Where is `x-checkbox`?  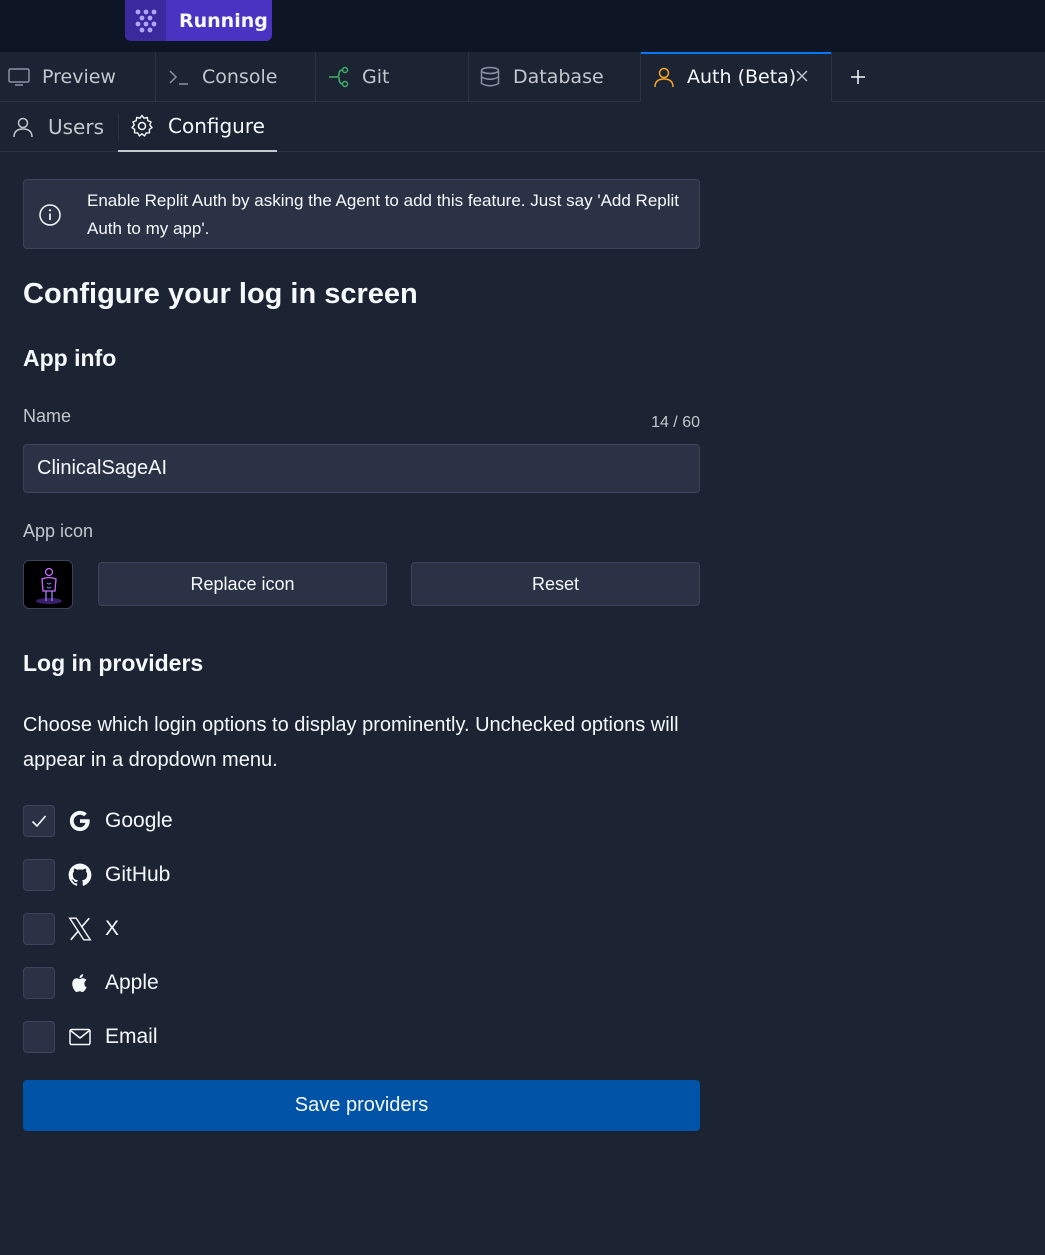
x-checkbox is located at coordinates (39, 929).